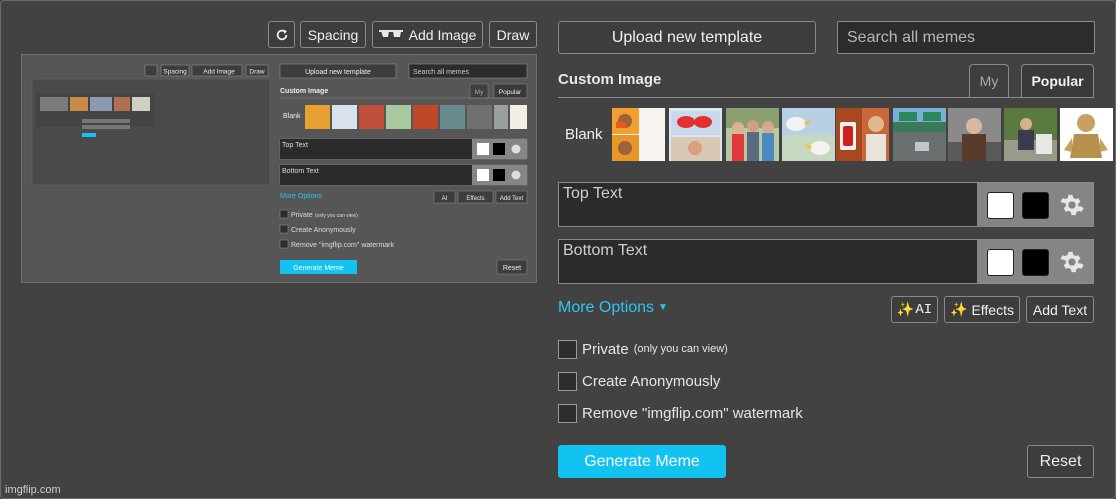  I want to click on caret-down-icon: ▼, so click(663, 307).